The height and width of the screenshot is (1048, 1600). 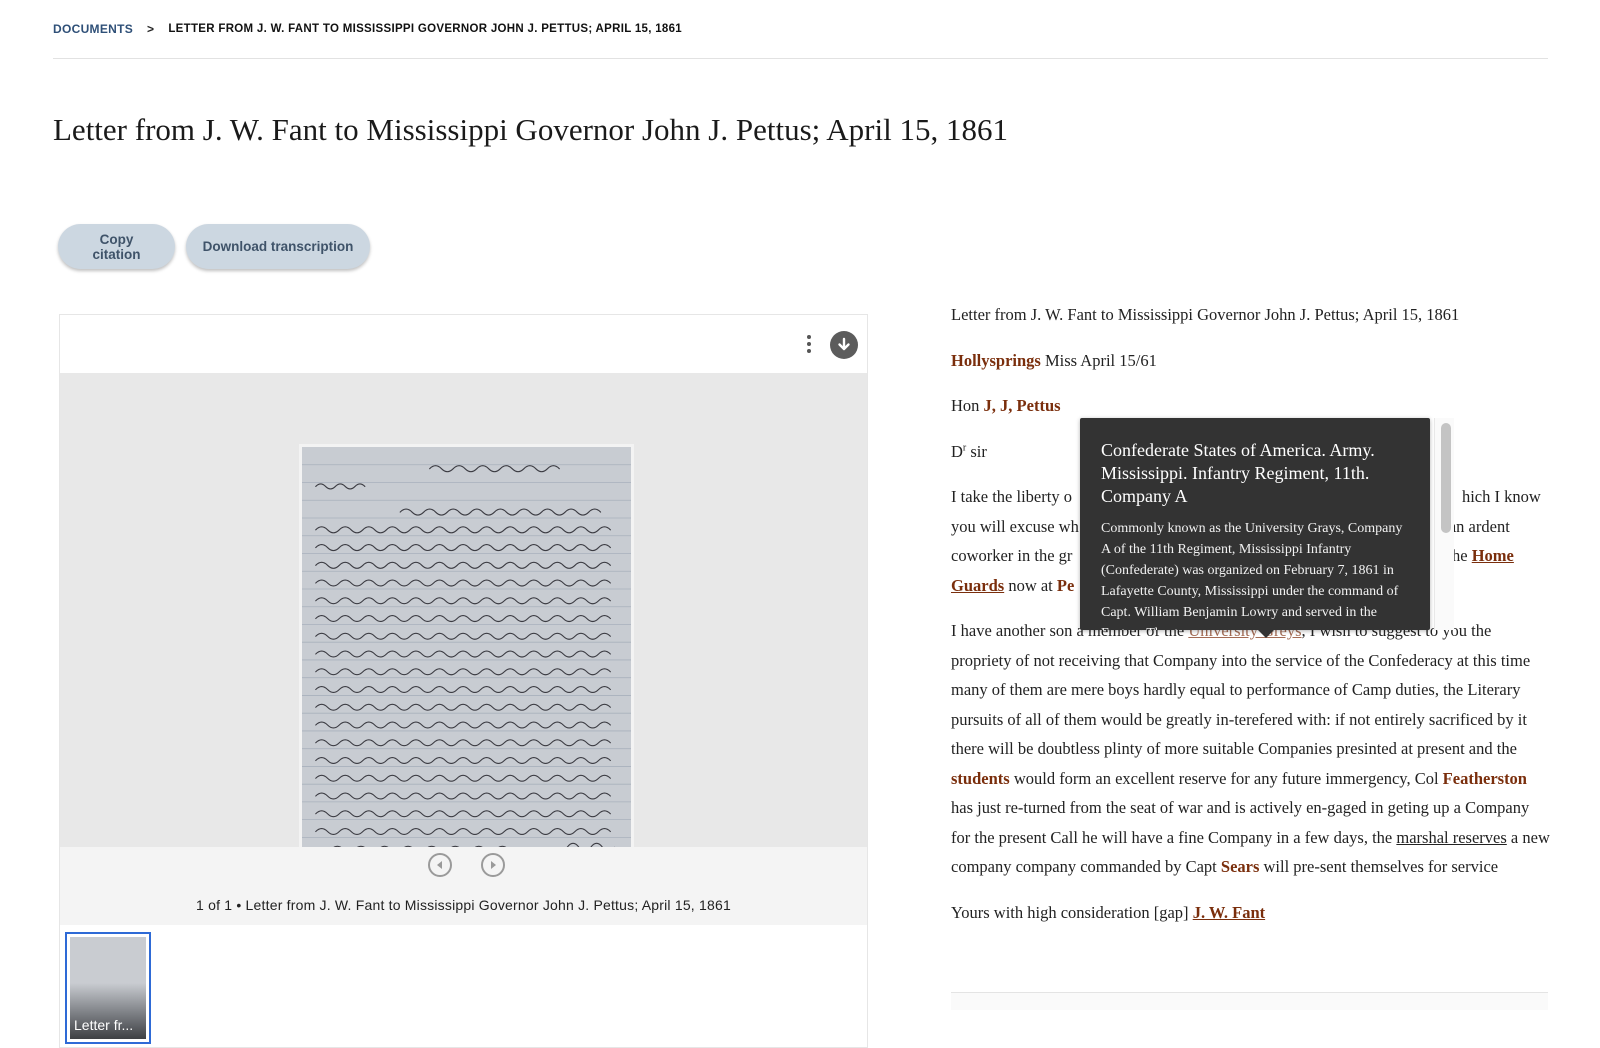 What do you see at coordinates (844, 345) in the screenshot?
I see `download-icon` at bounding box center [844, 345].